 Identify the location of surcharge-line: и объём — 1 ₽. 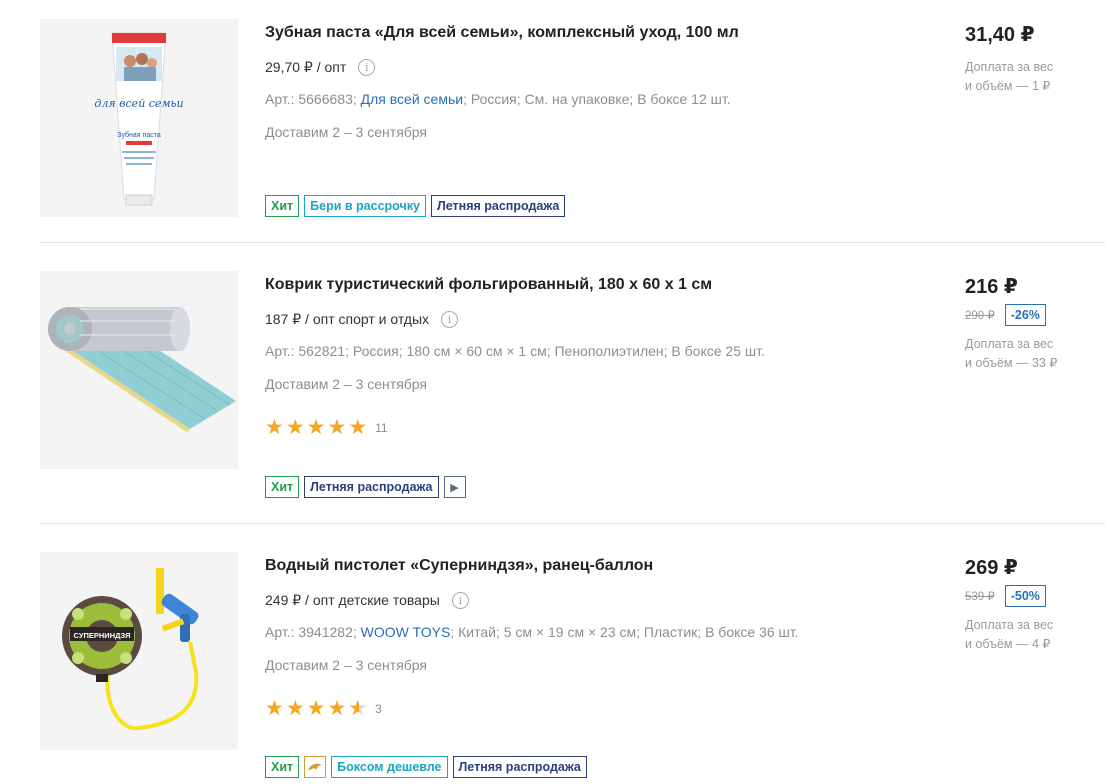
(1008, 86).